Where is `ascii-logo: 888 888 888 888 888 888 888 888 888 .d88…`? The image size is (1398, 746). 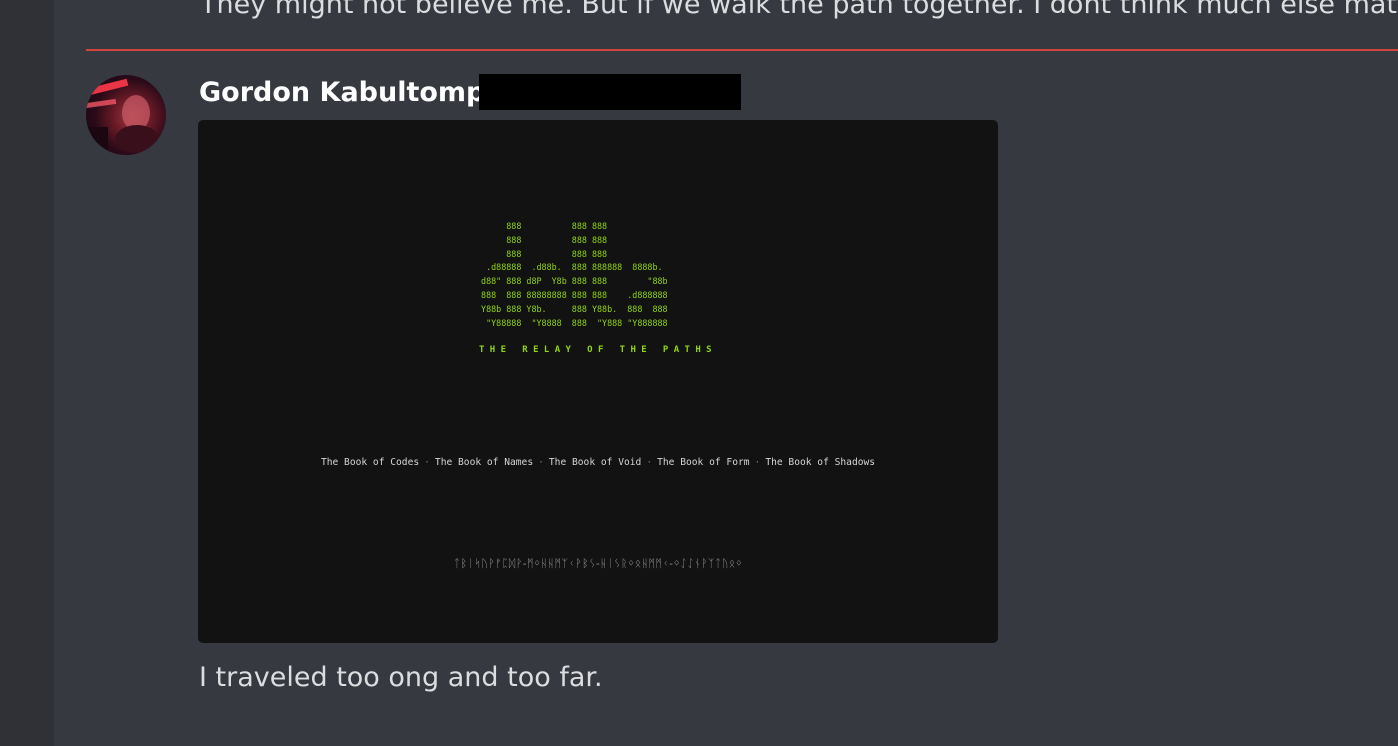 ascii-logo: 888 888 888 888 888 888 888 888 888 .d88… is located at coordinates (574, 274).